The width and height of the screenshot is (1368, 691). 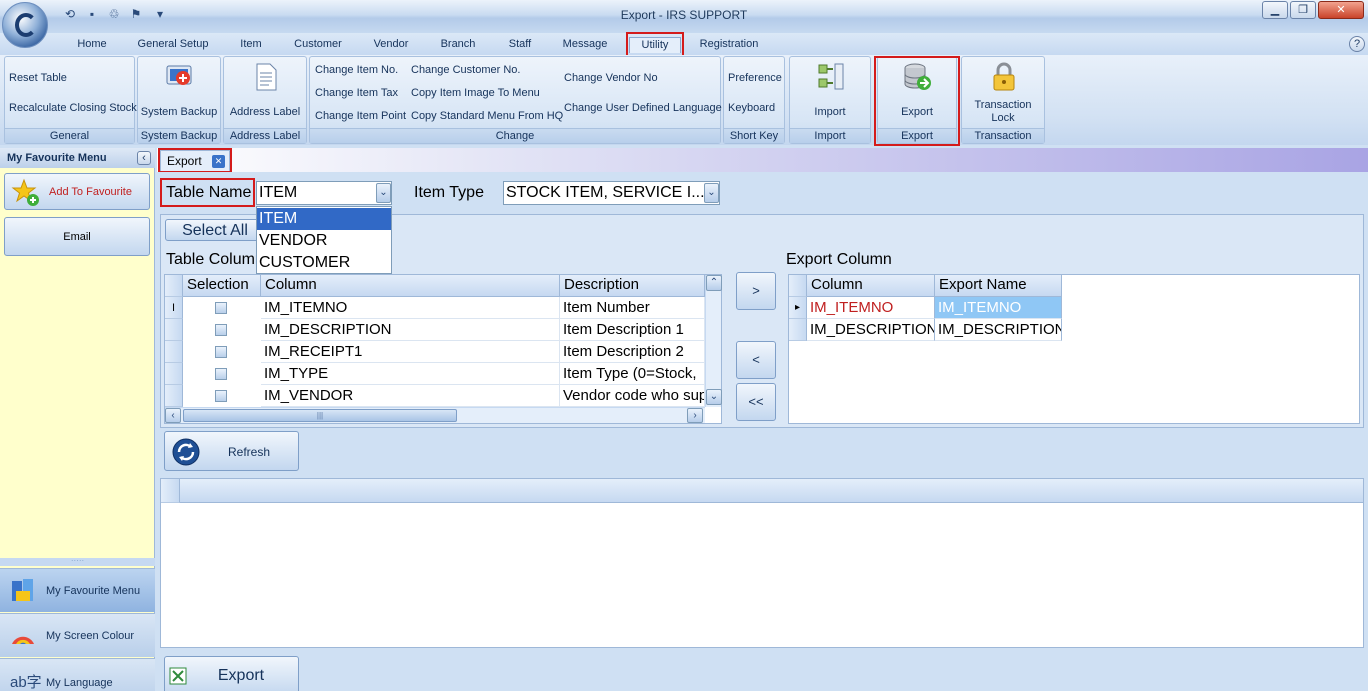 I want to click on group-label-address-label: Address Label, so click(x=265, y=135).